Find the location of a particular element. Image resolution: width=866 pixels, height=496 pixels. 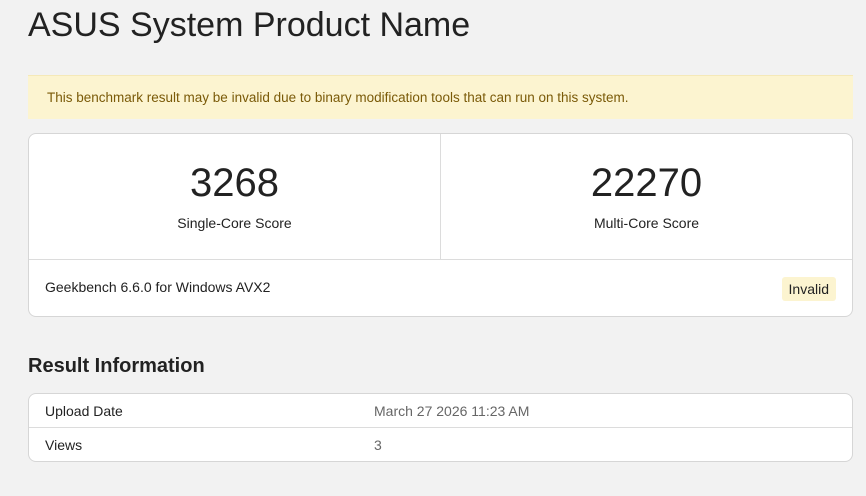

table-row: Upload Date March 27 2026 11:23 AM is located at coordinates (440, 410).